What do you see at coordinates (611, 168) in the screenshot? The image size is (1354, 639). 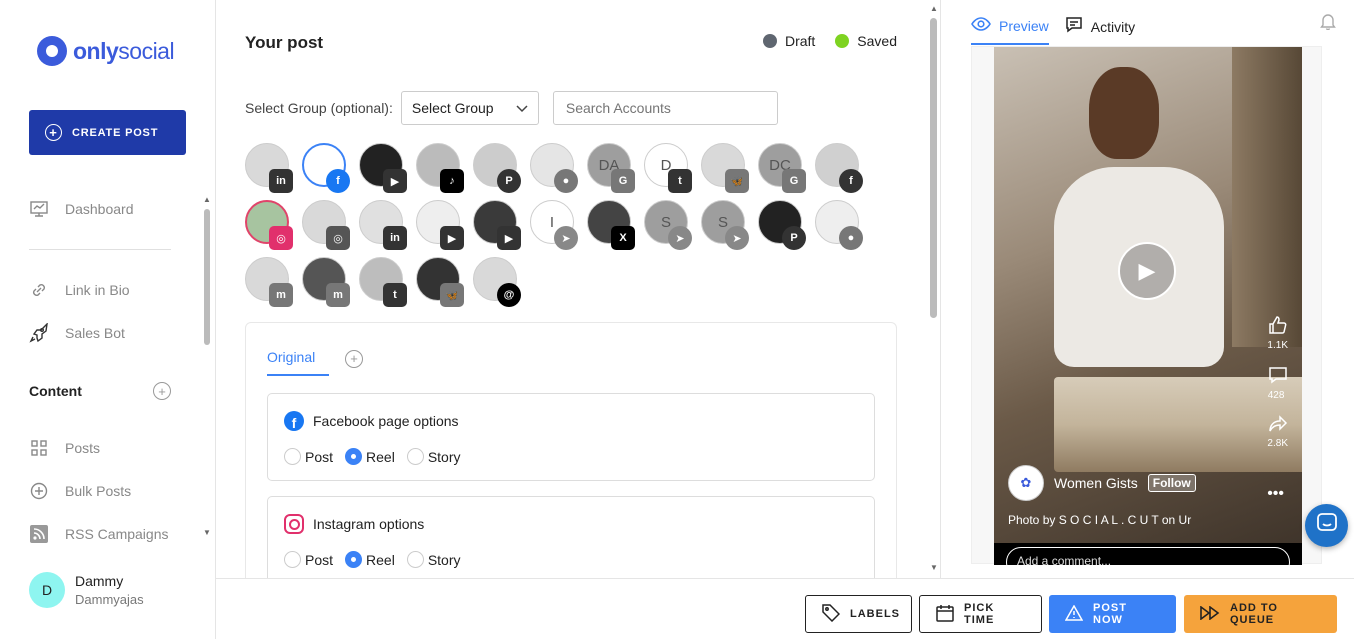 I see `account-avatar-google: DA G` at bounding box center [611, 168].